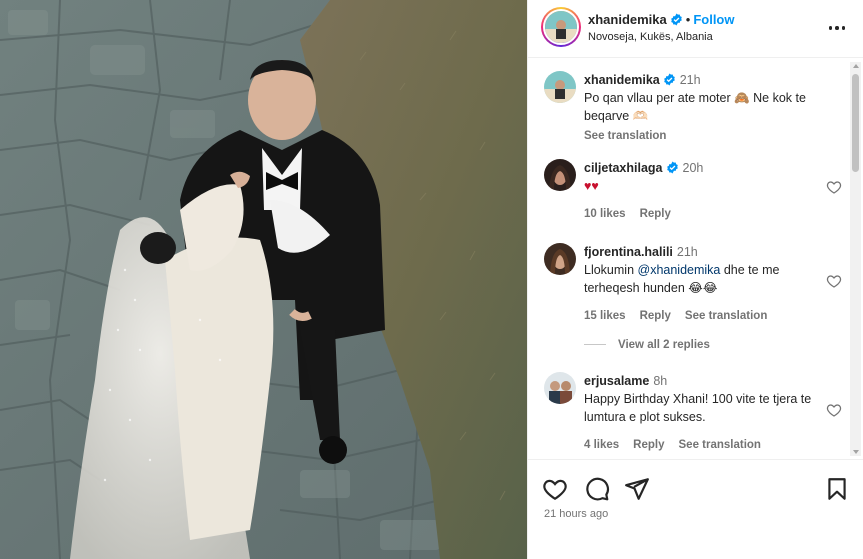 This screenshot has height=559, width=863. What do you see at coordinates (693, 168) in the screenshot?
I see `comment-time: 20h` at bounding box center [693, 168].